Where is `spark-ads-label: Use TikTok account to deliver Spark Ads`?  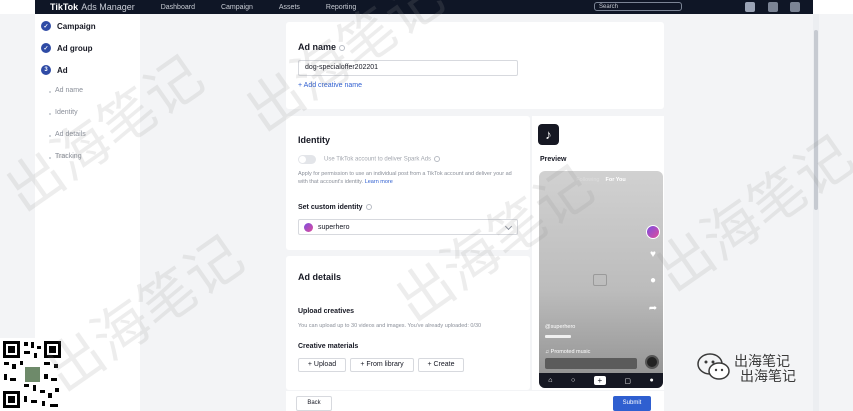
spark-ads-label: Use TikTok account to deliver Spark Ads is located at coordinates (382, 159).